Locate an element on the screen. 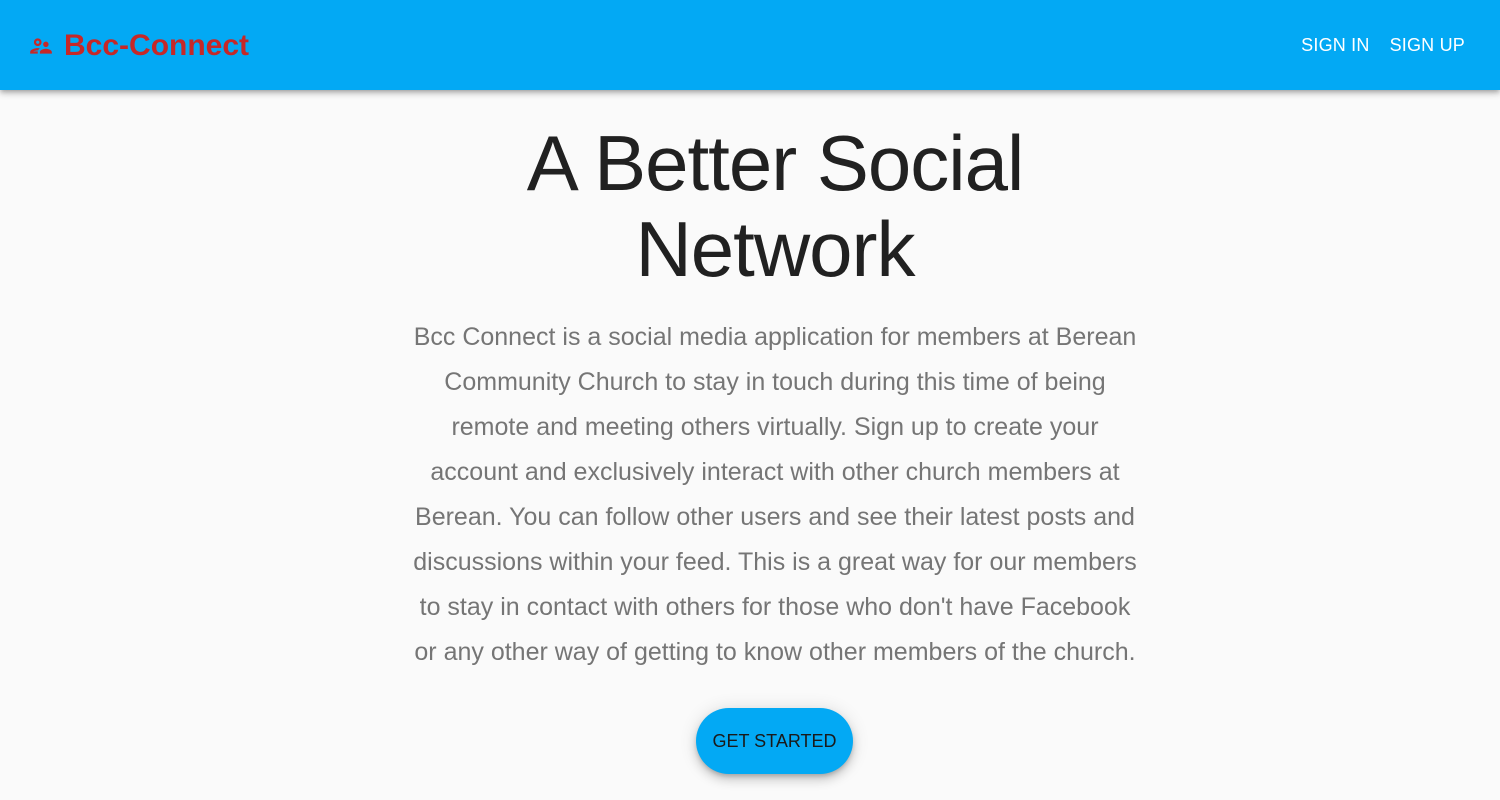 The image size is (1500, 800). sign-up-link: SIGN UP is located at coordinates (1427, 45).